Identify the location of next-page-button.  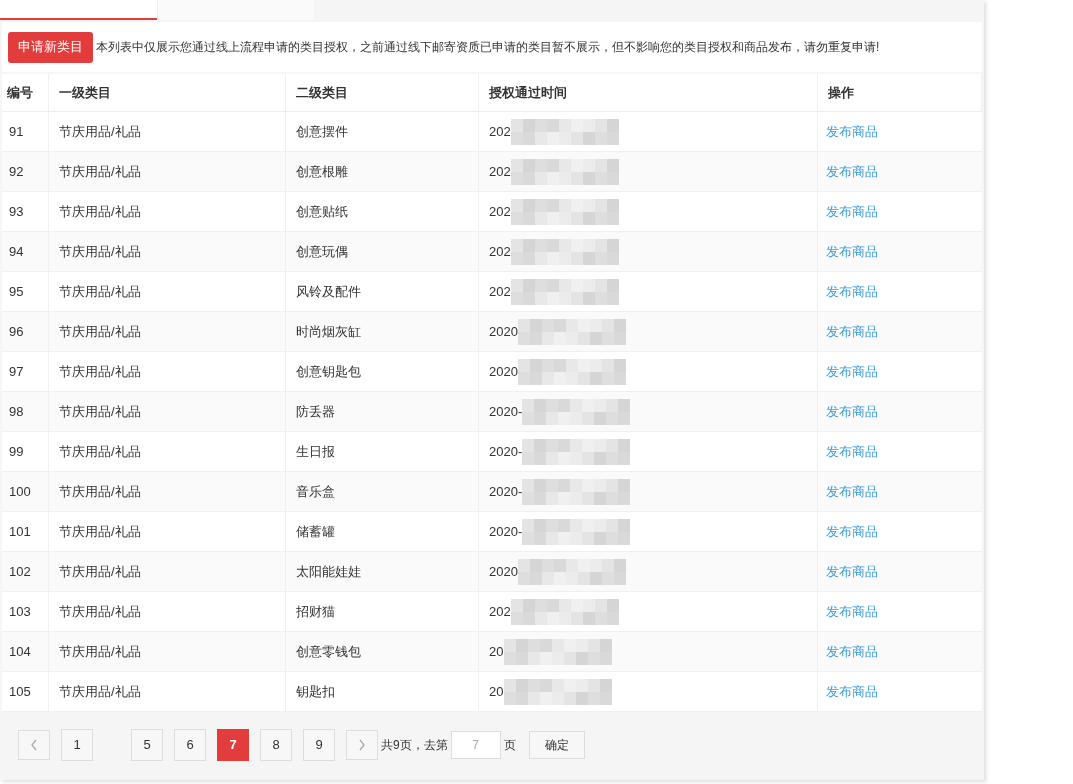
(362, 745).